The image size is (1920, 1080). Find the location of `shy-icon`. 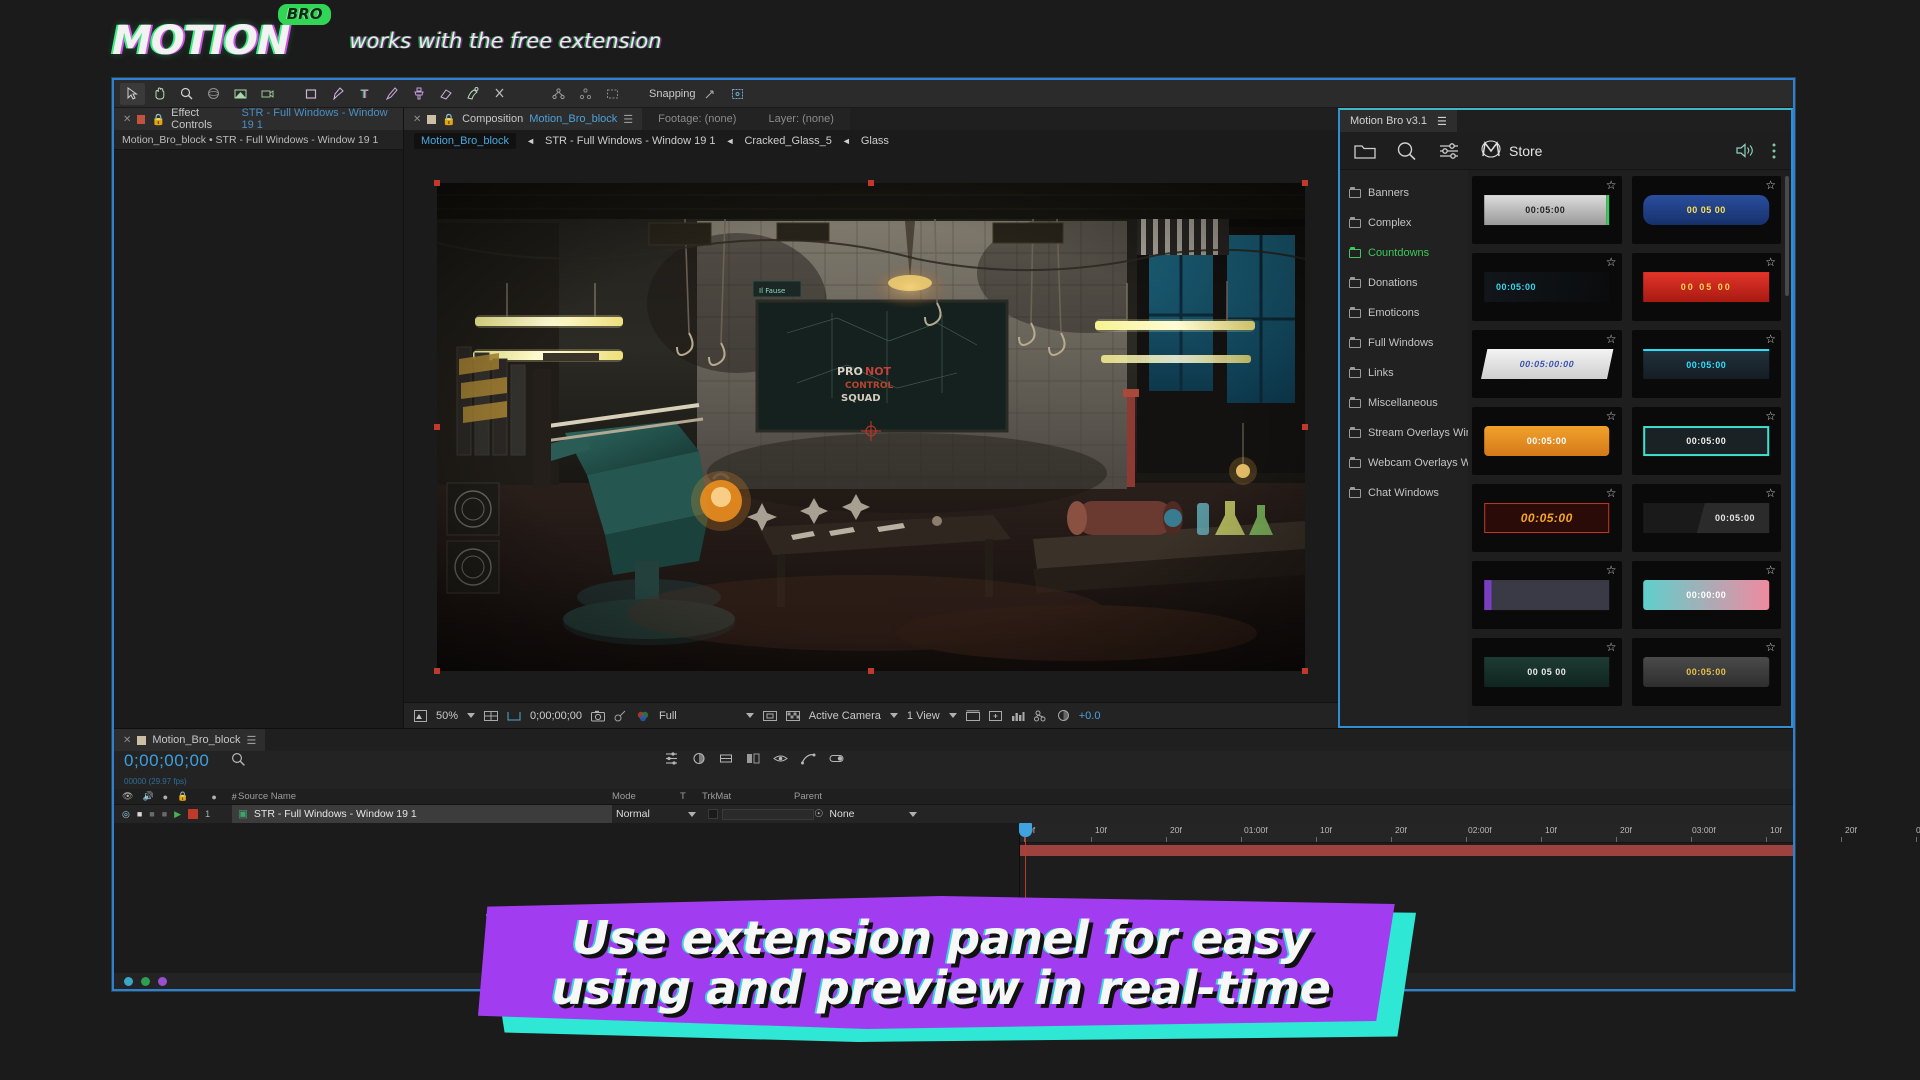

shy-icon is located at coordinates (780, 761).